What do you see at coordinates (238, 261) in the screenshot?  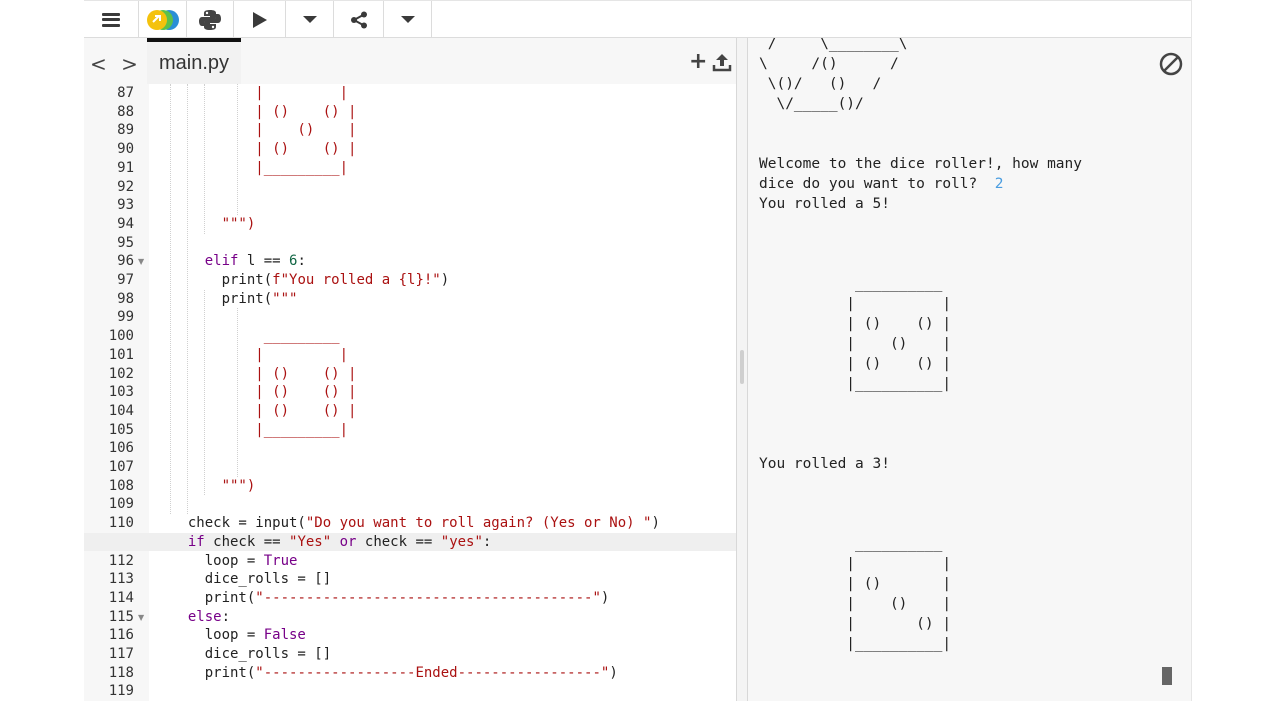 I see `code-line: elif l == 6:` at bounding box center [238, 261].